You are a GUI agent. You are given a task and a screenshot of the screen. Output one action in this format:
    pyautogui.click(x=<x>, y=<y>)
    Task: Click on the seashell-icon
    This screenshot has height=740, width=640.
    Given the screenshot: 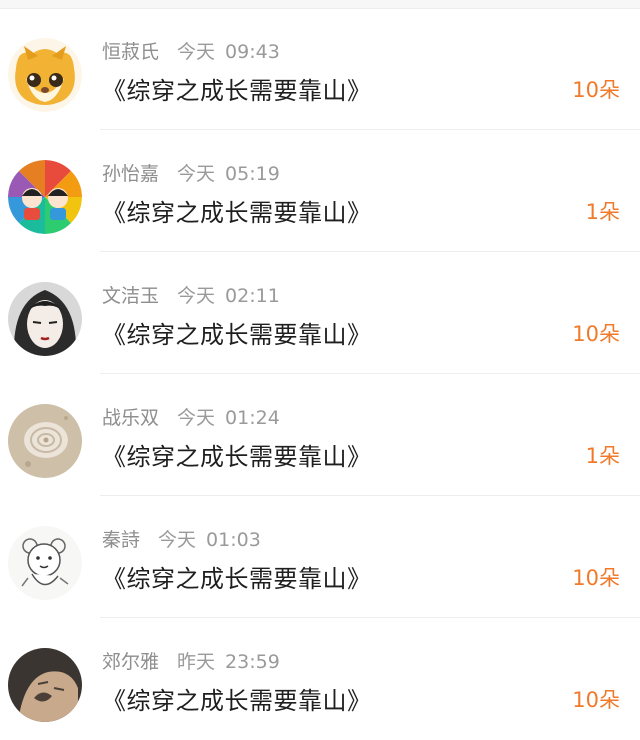 What is the action you would take?
    pyautogui.click(x=45, y=441)
    